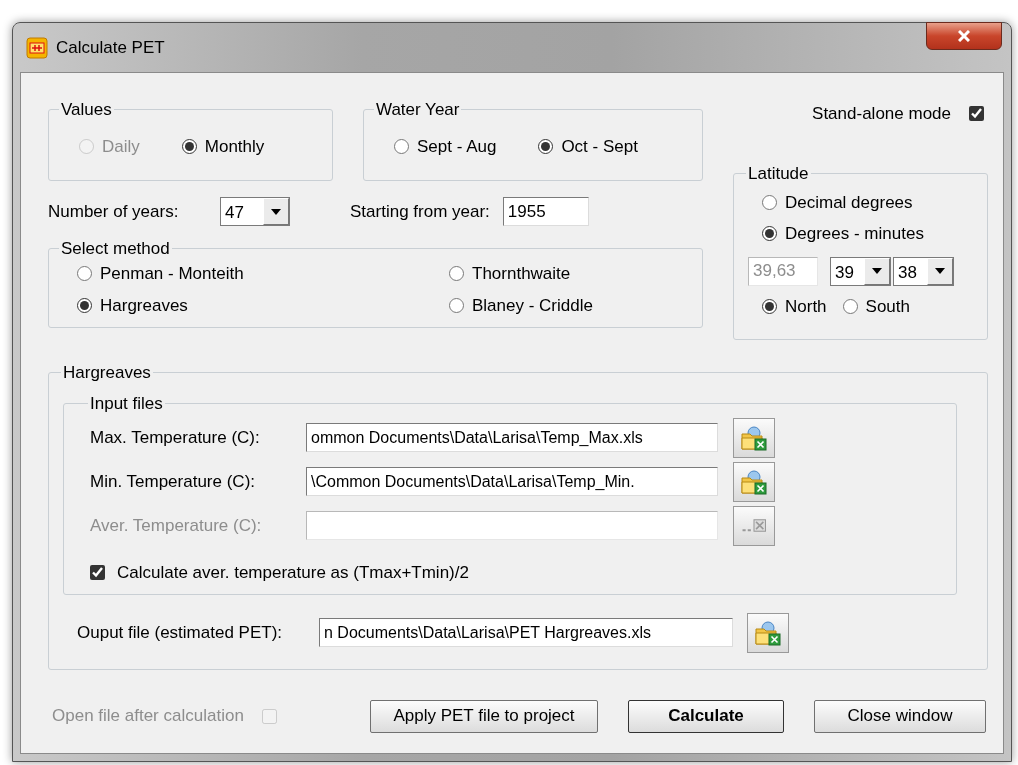  I want to click on checkbox-label: Calculate aver. temperature as (Tmax+Tmin)/2, so click(293, 572).